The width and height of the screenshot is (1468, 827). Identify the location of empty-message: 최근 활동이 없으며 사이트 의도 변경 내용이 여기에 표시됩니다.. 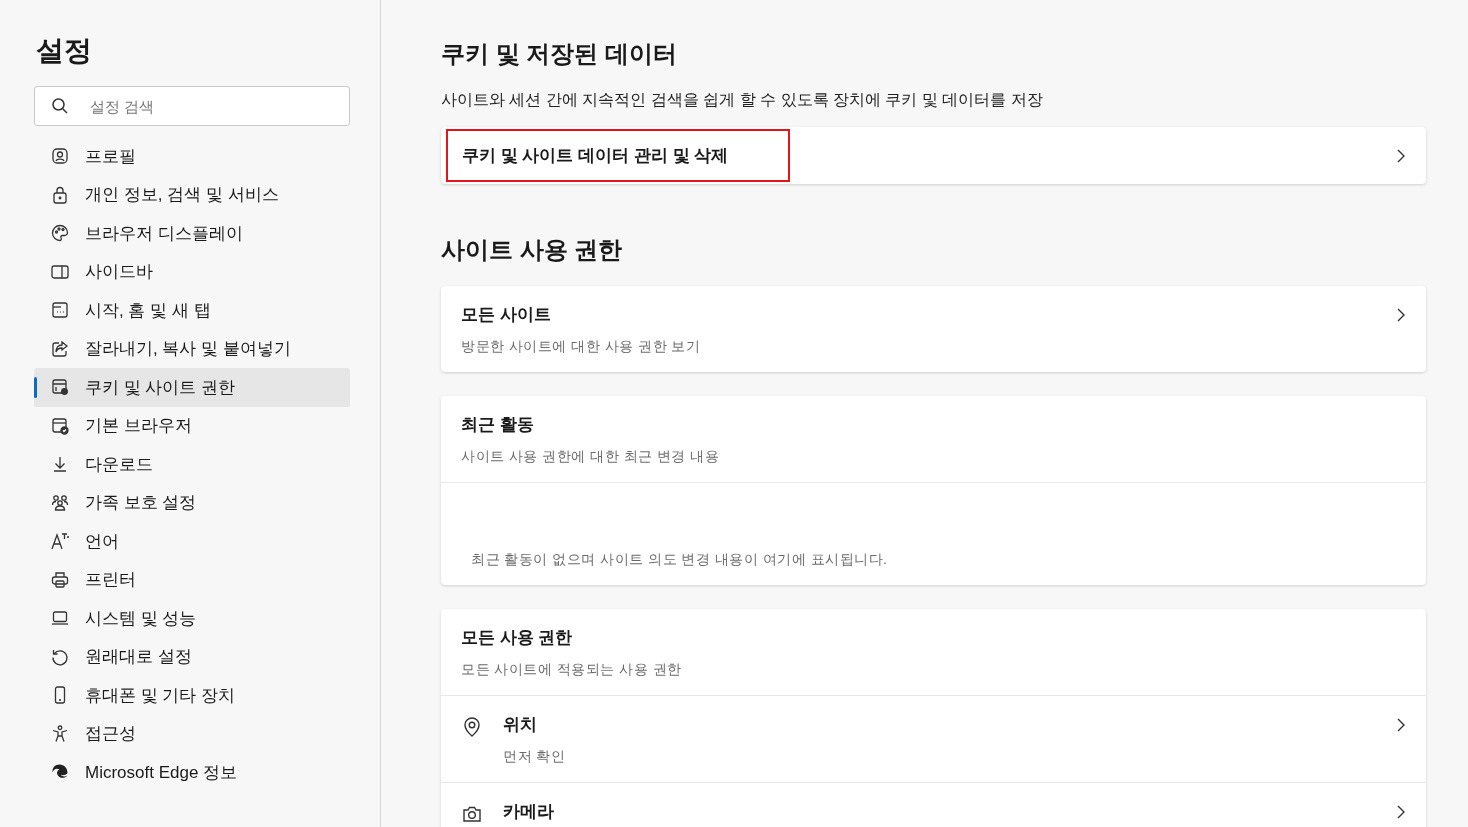
(679, 560).